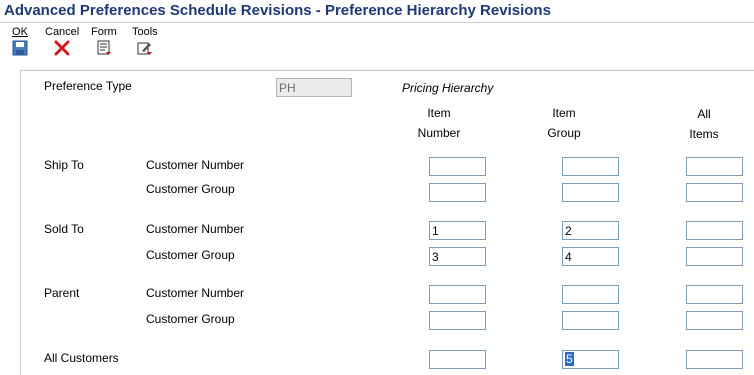 This screenshot has height=375, width=754. Describe the element at coordinates (104, 32) in the screenshot. I see `form-menu-label: Form` at that location.